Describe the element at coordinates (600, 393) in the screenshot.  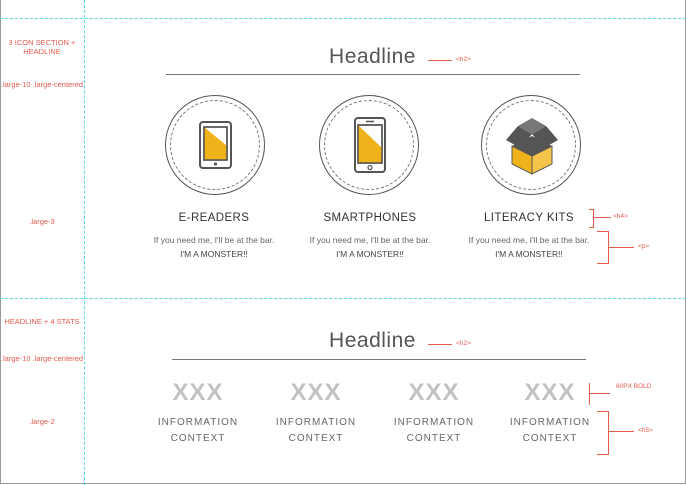
I see `num-pointer` at that location.